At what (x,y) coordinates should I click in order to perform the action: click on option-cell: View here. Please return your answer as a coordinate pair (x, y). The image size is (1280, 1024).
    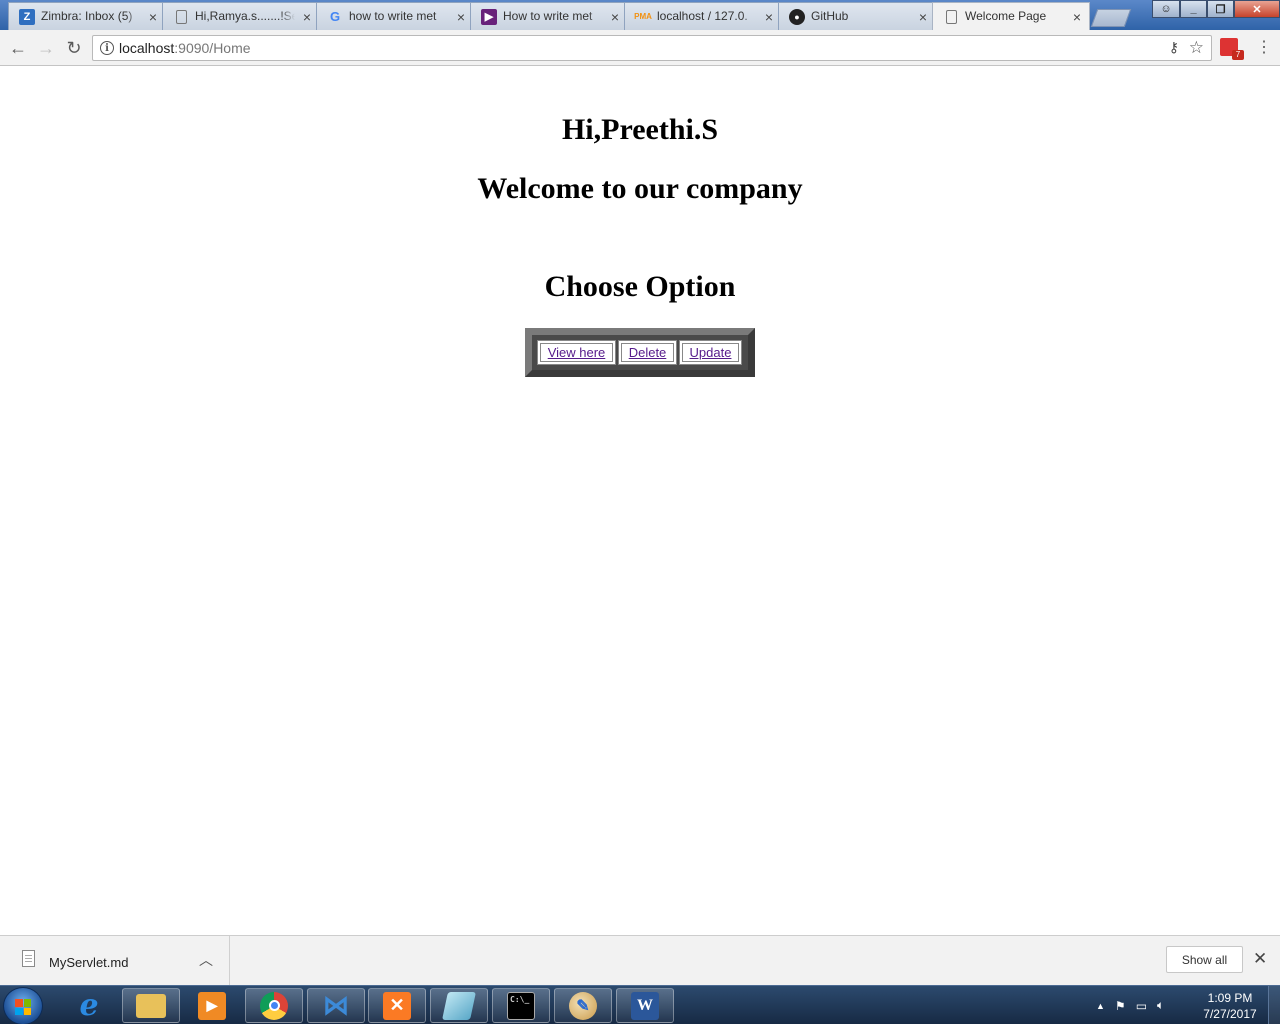
    Looking at the image, I should click on (576, 352).